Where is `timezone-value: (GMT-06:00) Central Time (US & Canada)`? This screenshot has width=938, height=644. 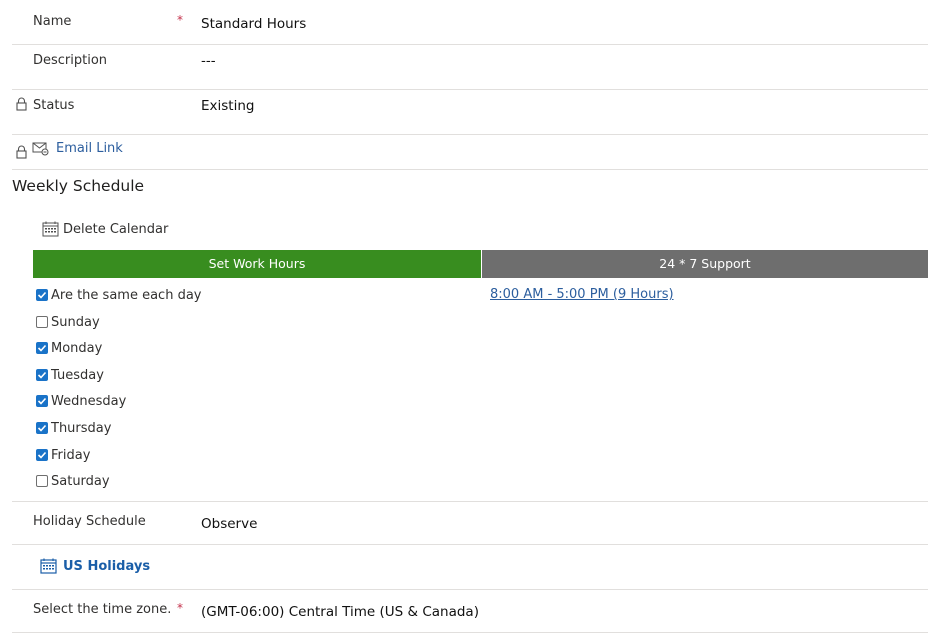
timezone-value: (GMT-06:00) Central Time (US & Canada) is located at coordinates (340, 612).